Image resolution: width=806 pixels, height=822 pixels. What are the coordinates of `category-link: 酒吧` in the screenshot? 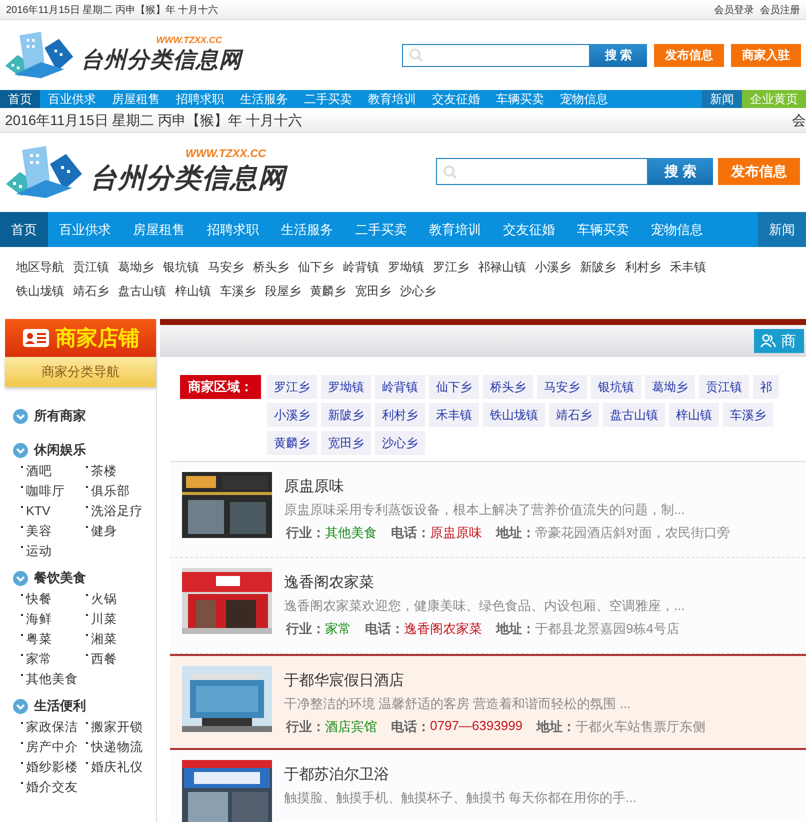 It's located at (39, 471).